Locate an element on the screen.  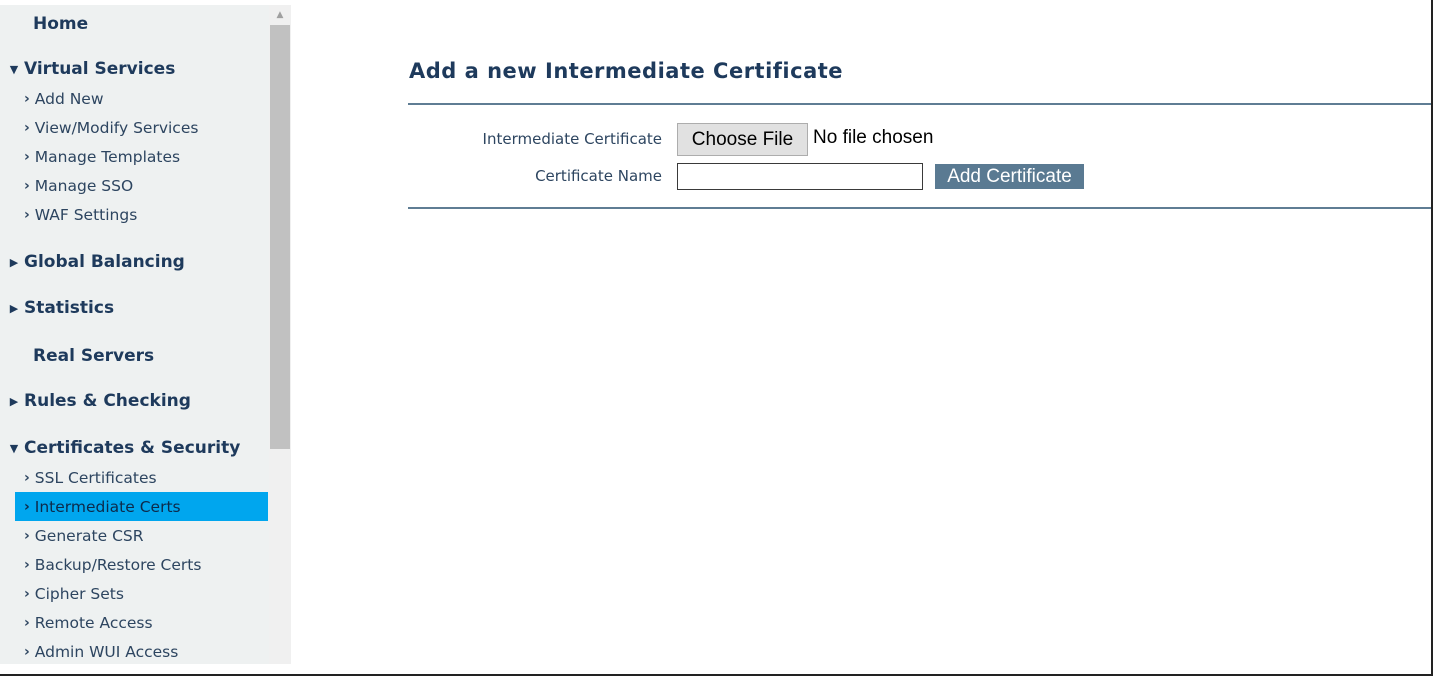
sidebar-item-home: Home is located at coordinates (134, 24).